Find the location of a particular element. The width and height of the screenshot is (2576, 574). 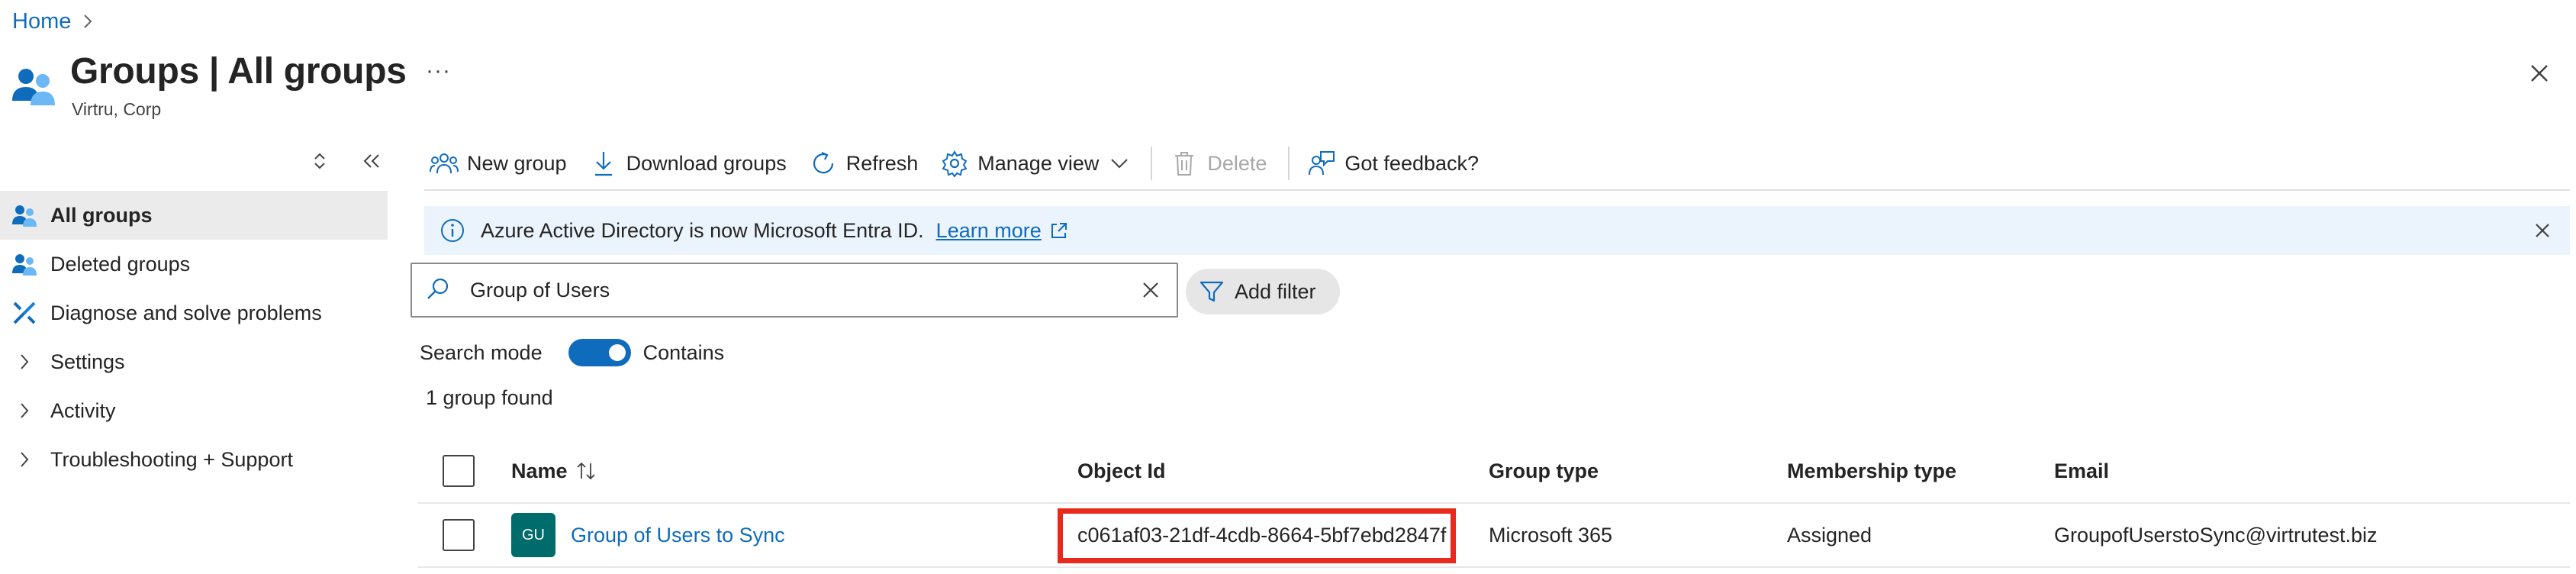

feedback-button: Got feedback? is located at coordinates (1394, 163).